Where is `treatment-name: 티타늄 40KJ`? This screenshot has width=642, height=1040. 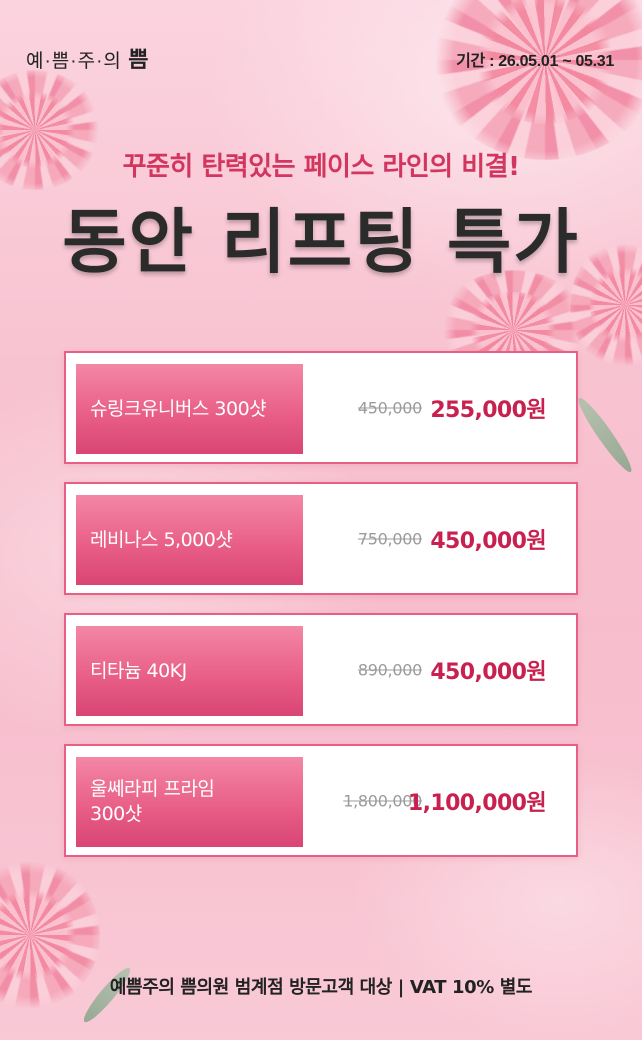 treatment-name: 티타늄 40KJ is located at coordinates (189, 671).